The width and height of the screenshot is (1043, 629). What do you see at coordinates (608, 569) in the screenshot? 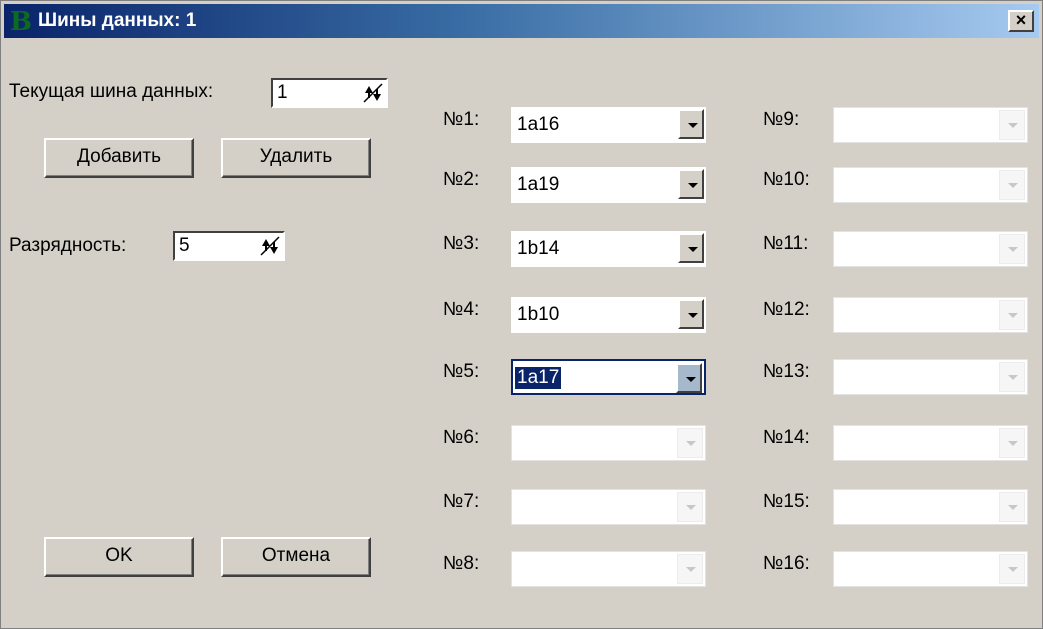
I see `channel-8-select` at bounding box center [608, 569].